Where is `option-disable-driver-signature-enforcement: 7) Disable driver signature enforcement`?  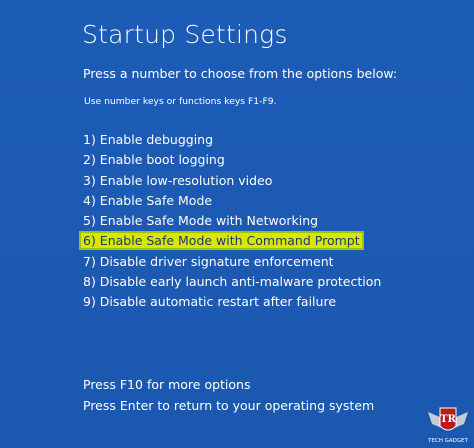
option-disable-driver-signature-enforcement: 7) Disable driver signature enforcement is located at coordinates (232, 262).